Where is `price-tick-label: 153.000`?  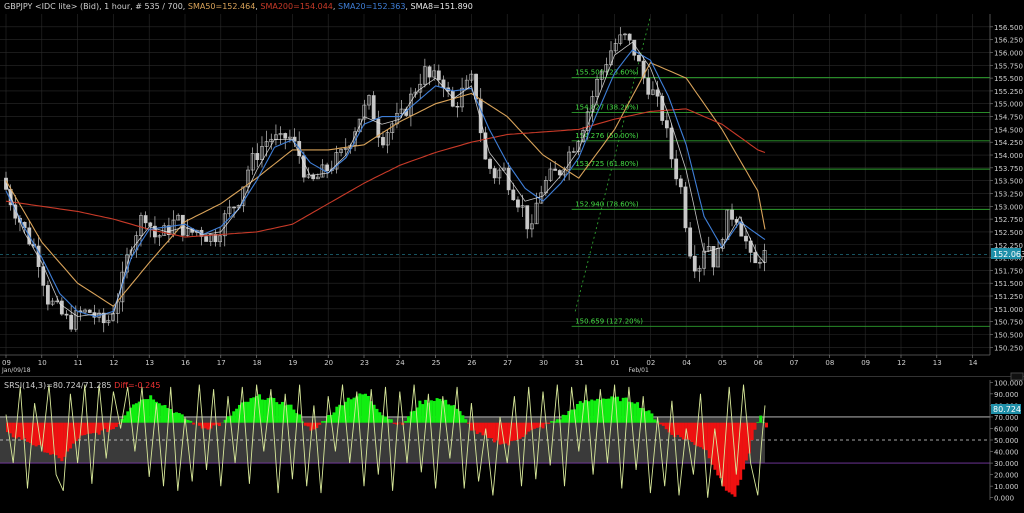 price-tick-label: 153.000 is located at coordinates (1008, 207).